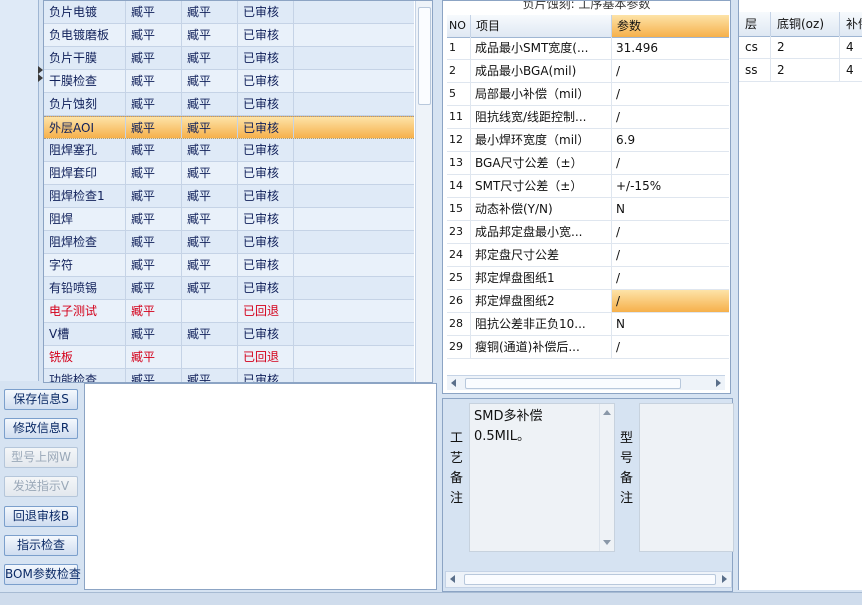  Describe the element at coordinates (229, 127) in the screenshot. I see `process-row: 外层AOI 臧平 臧平 已审核` at that location.